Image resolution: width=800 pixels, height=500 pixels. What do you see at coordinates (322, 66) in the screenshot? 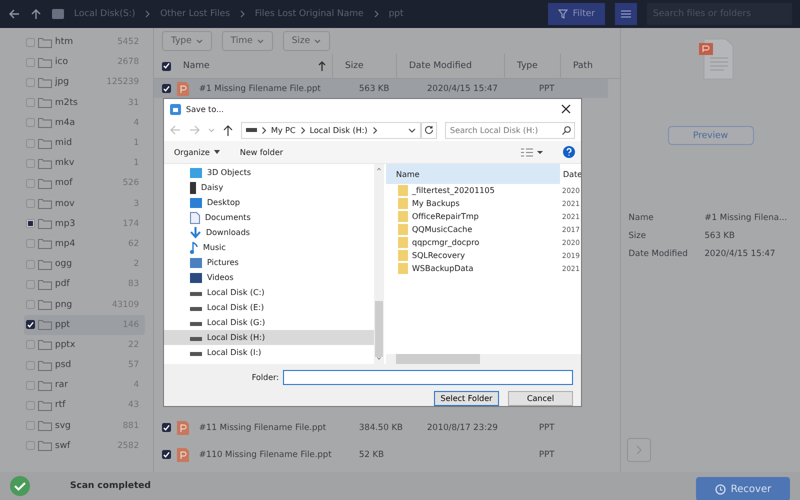
I see `sort-arrow-icon` at bounding box center [322, 66].